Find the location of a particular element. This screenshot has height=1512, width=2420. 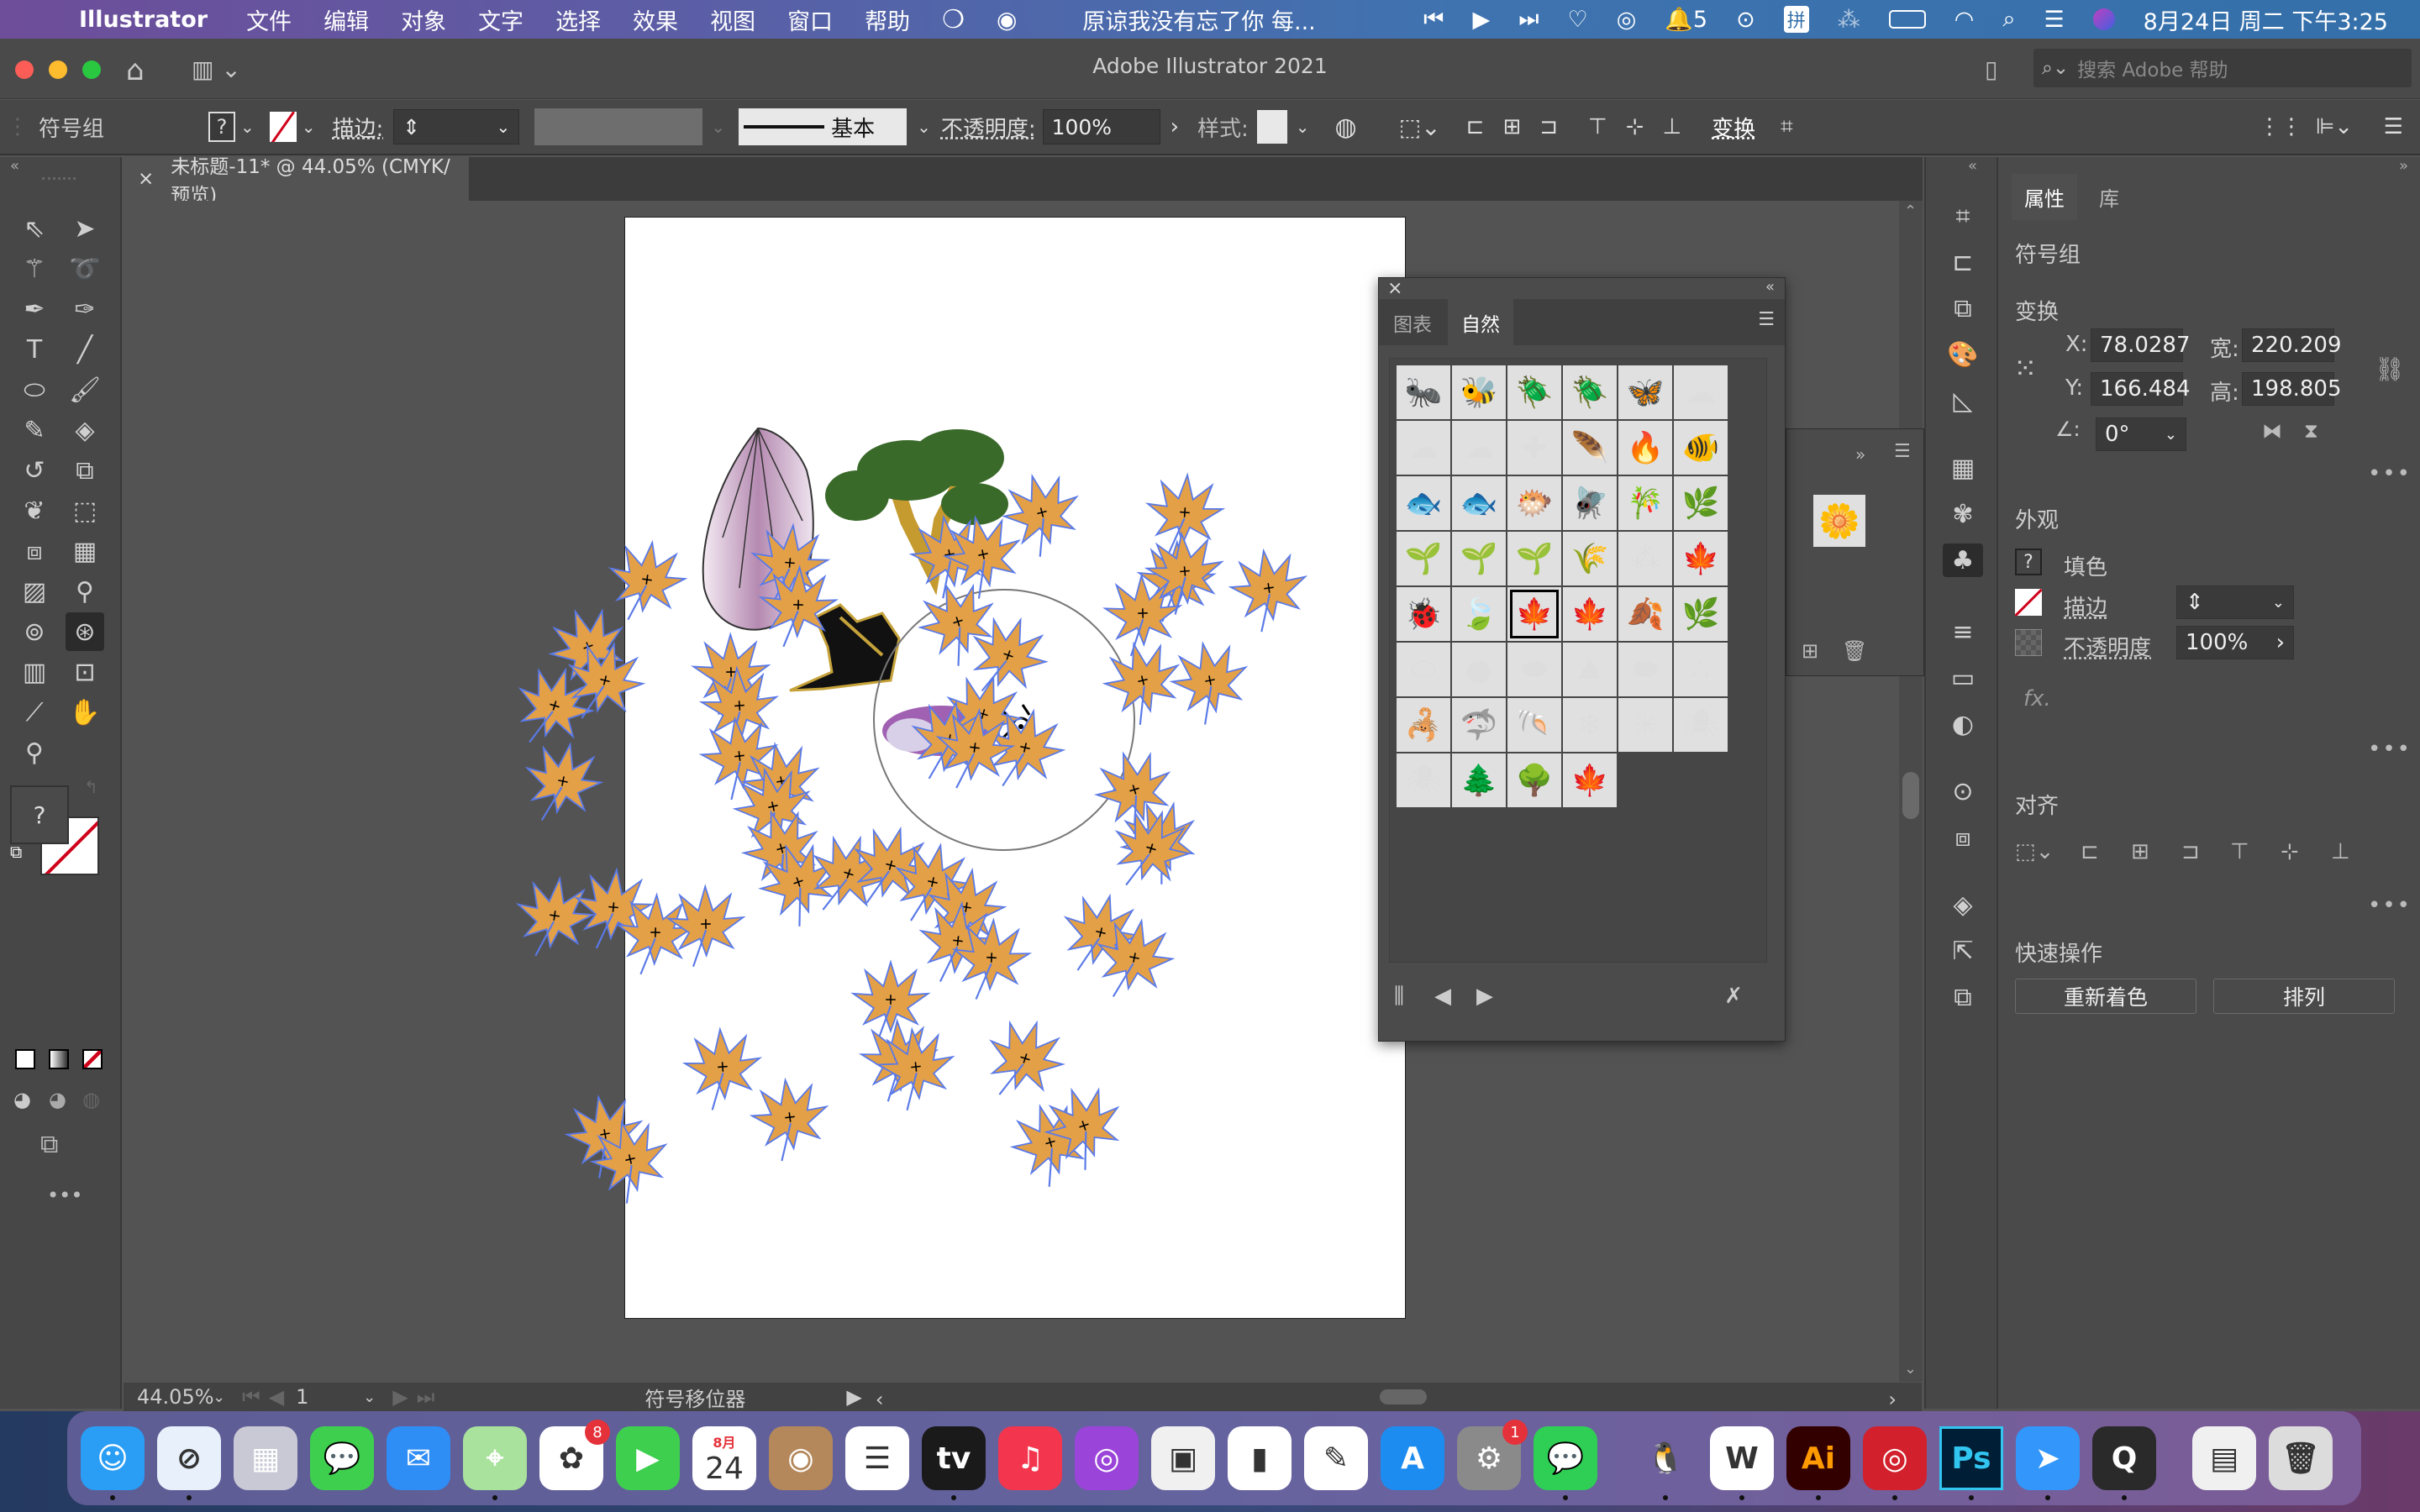

align-bottom-edges-icon: ⊥ is located at coordinates (2340, 851).